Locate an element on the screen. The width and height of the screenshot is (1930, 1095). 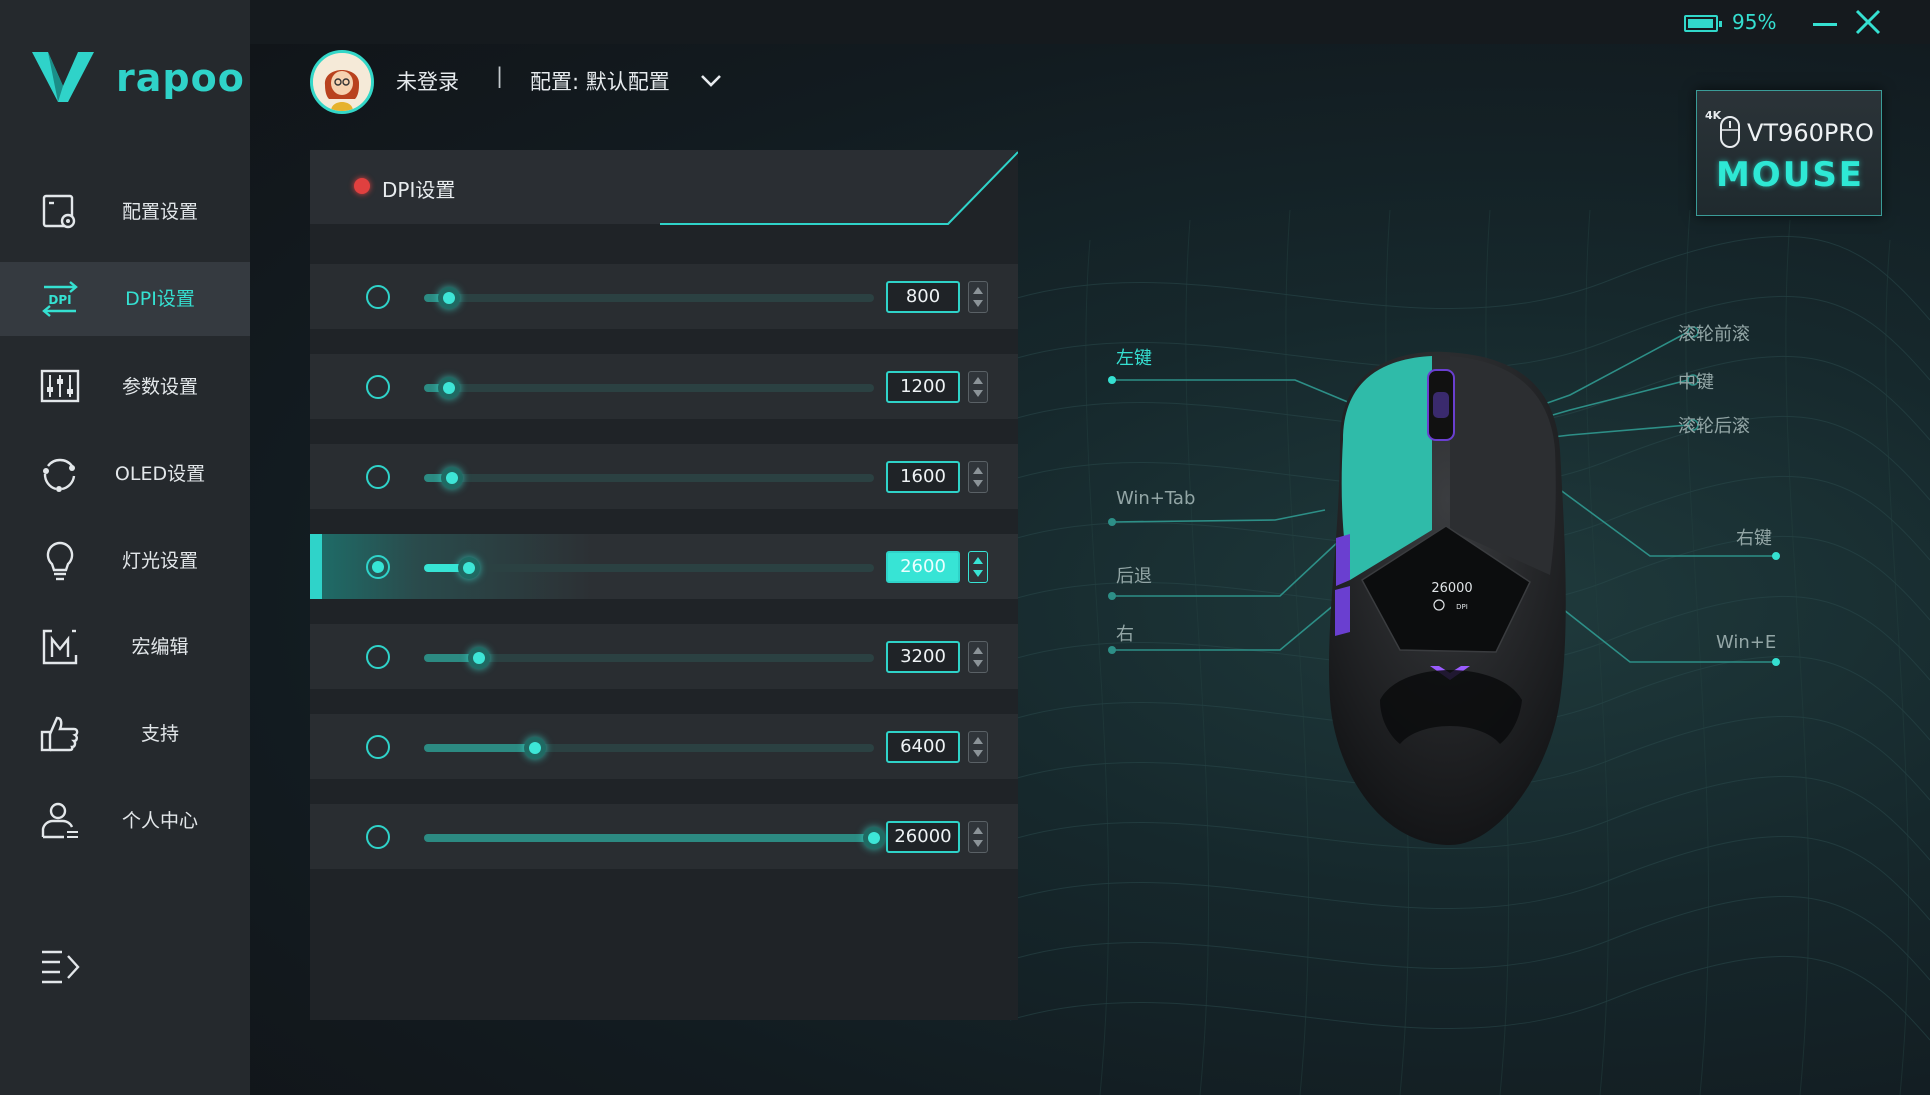
config-settings-icon is located at coordinates (59, 211).